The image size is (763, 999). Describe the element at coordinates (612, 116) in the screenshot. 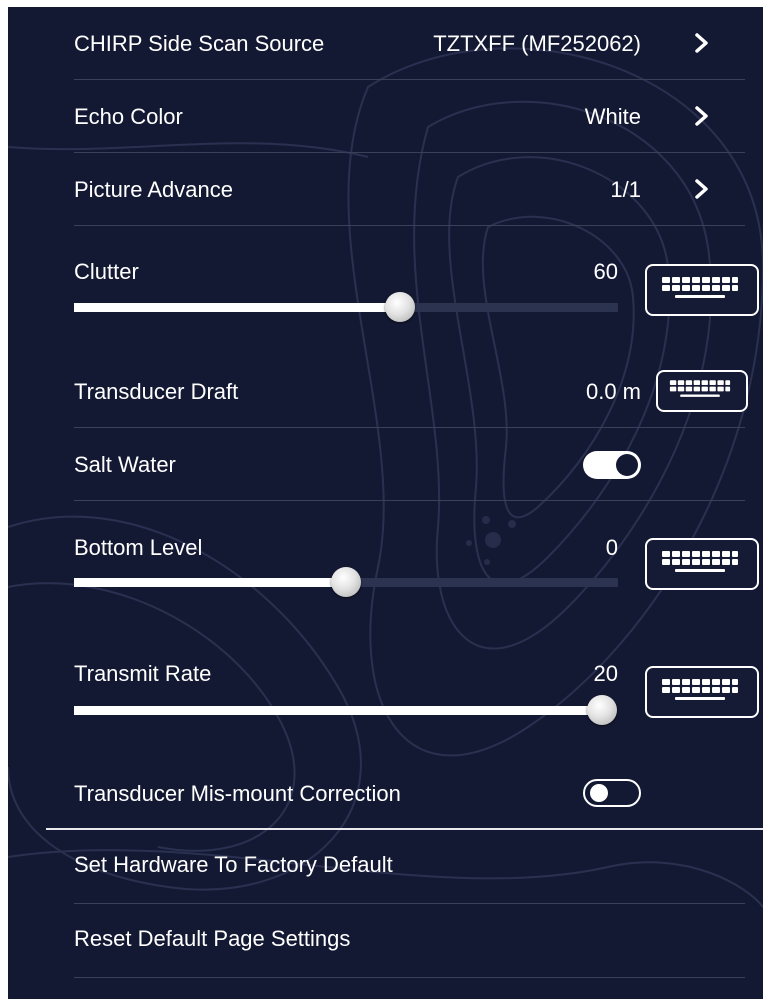

I see `echo-color-value: White` at that location.